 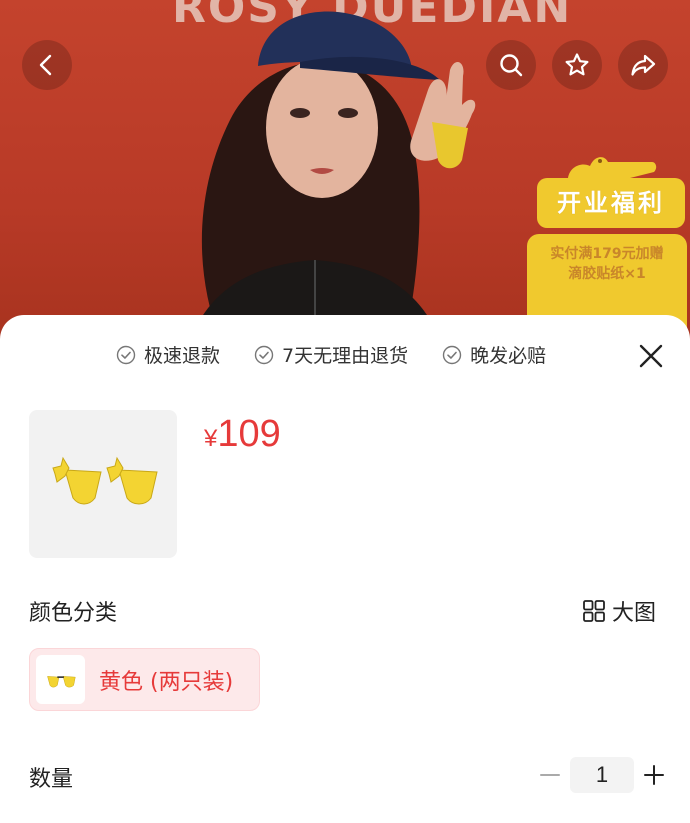 What do you see at coordinates (594, 611) in the screenshot?
I see `grid-icon` at bounding box center [594, 611].